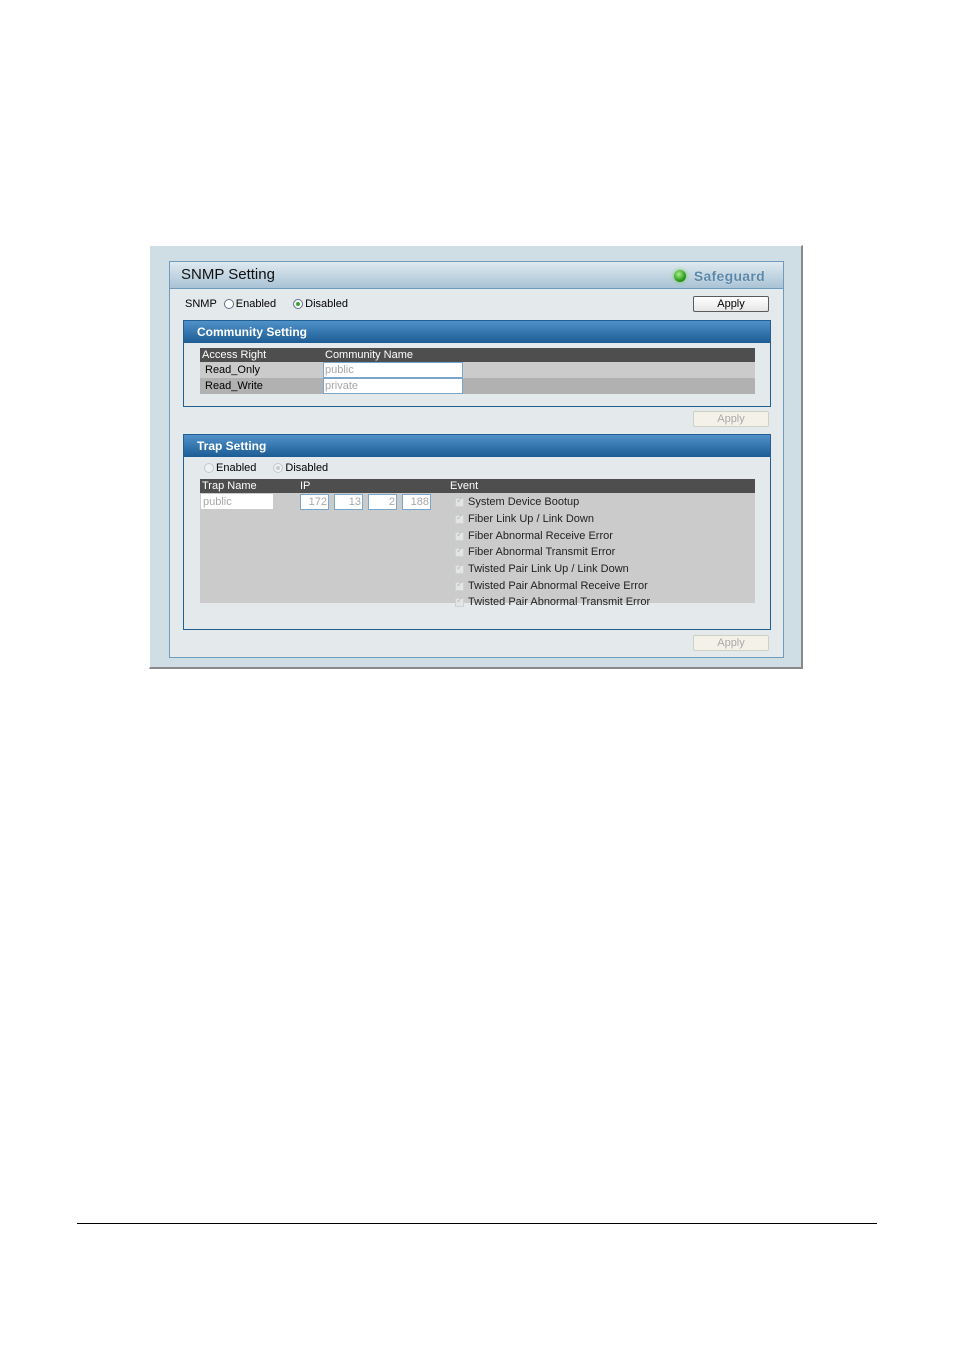 The width and height of the screenshot is (954, 1348). Describe the element at coordinates (477, 386) in the screenshot. I see `table-row: Read_Write private` at that location.